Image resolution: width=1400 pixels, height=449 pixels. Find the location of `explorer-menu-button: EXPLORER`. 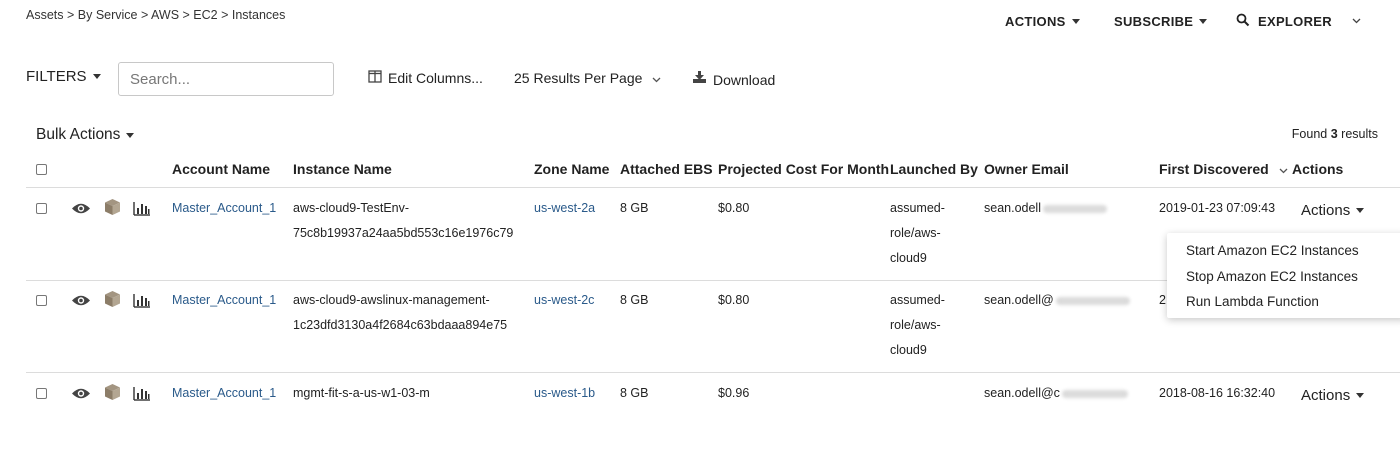

explorer-menu-button: EXPLORER is located at coordinates (1298, 21).